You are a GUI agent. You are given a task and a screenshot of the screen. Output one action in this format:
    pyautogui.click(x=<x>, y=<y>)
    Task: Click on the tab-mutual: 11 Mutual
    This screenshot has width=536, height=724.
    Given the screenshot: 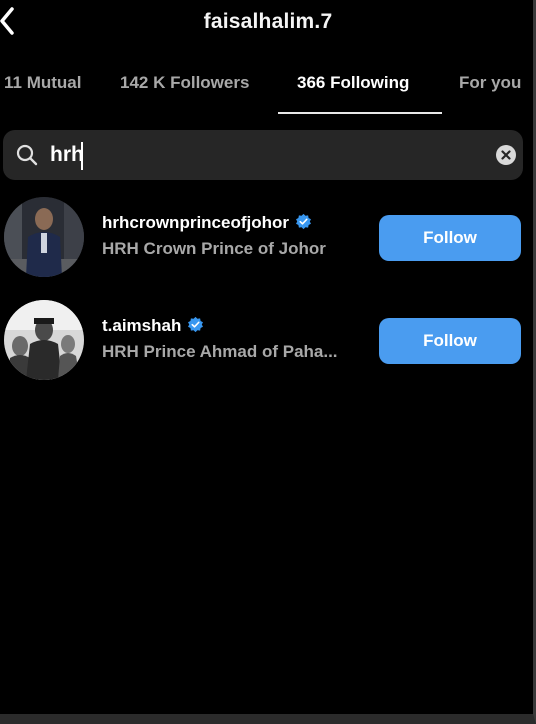 What is the action you would take?
    pyautogui.click(x=42, y=83)
    